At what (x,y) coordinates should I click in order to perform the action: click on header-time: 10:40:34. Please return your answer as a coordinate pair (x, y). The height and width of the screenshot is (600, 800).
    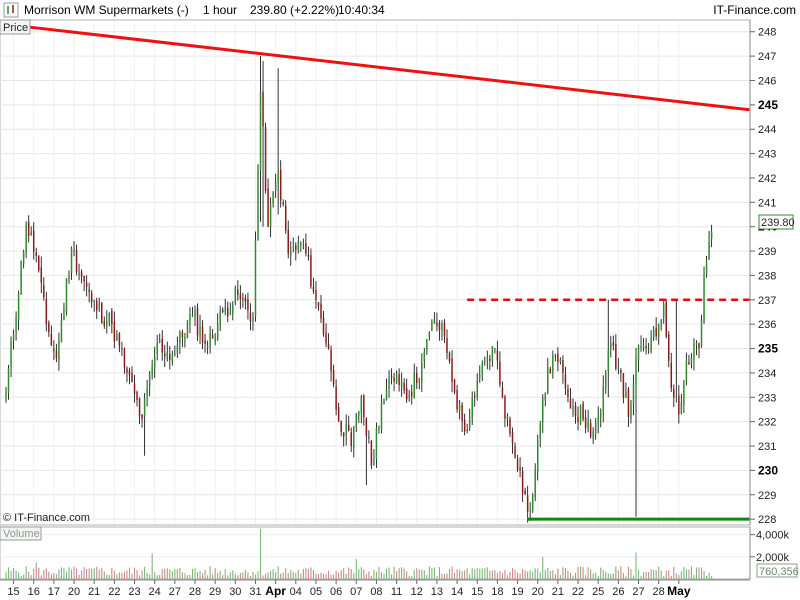
    Looking at the image, I should click on (361, 10).